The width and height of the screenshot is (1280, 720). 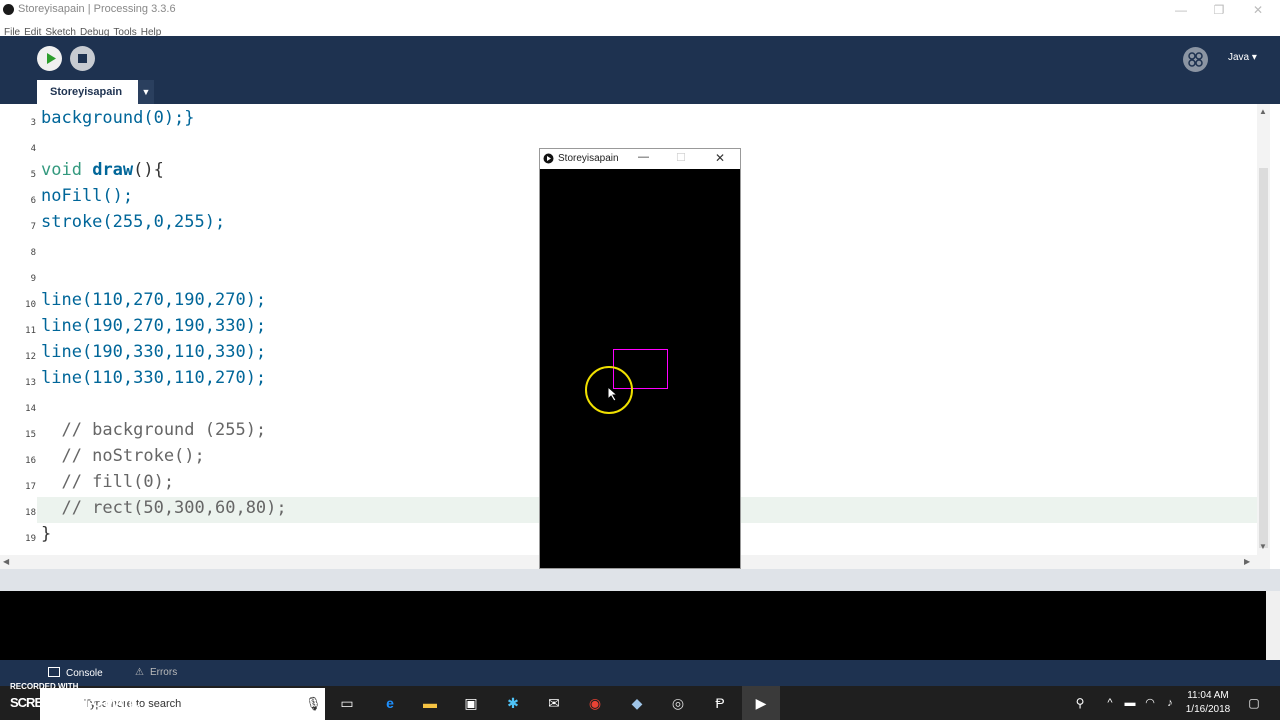 What do you see at coordinates (640, 673) in the screenshot?
I see `console-footer: Console ⚠ Errors` at bounding box center [640, 673].